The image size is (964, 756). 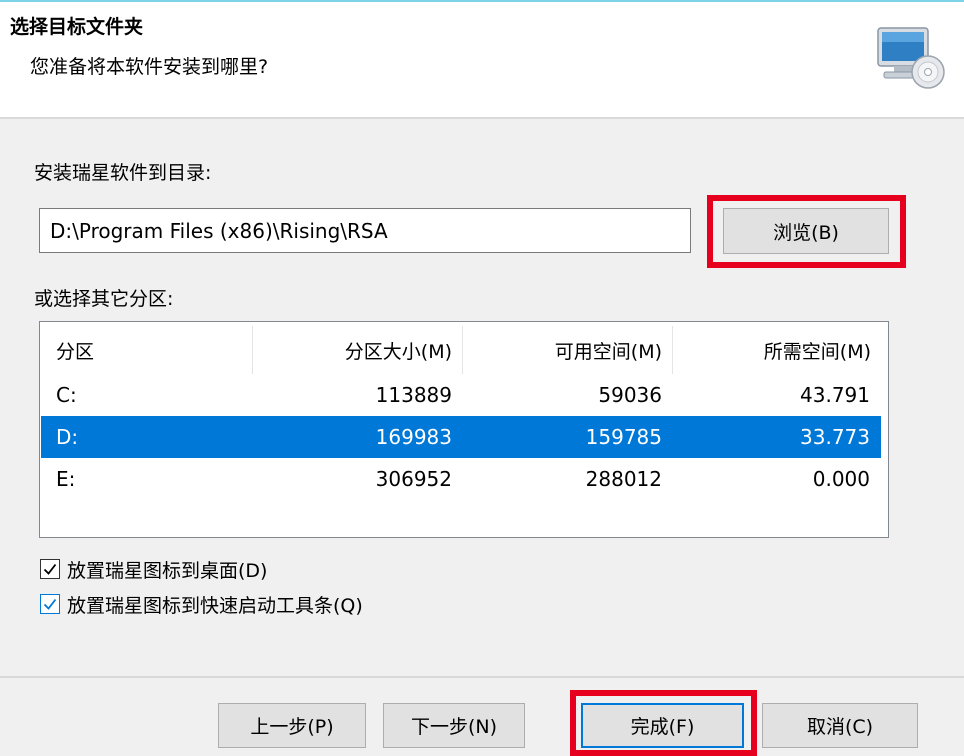 What do you see at coordinates (413, 479) in the screenshot?
I see `partition-size: 306952` at bounding box center [413, 479].